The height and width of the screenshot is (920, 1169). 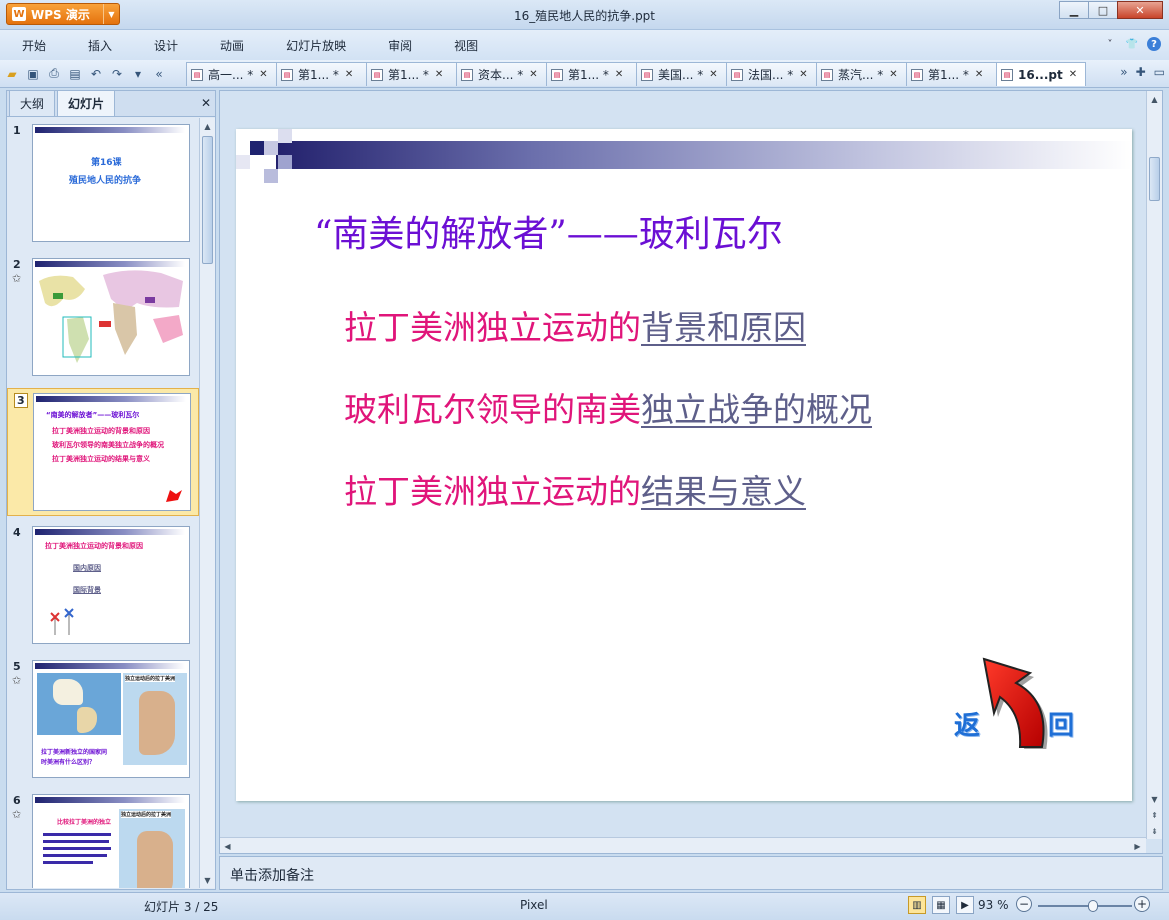 What do you see at coordinates (584, 15) in the screenshot?
I see `title-bar: W WPS 演示 ▼ 16_殖民地人民的抗争.ppt ▁ □ ✕` at bounding box center [584, 15].